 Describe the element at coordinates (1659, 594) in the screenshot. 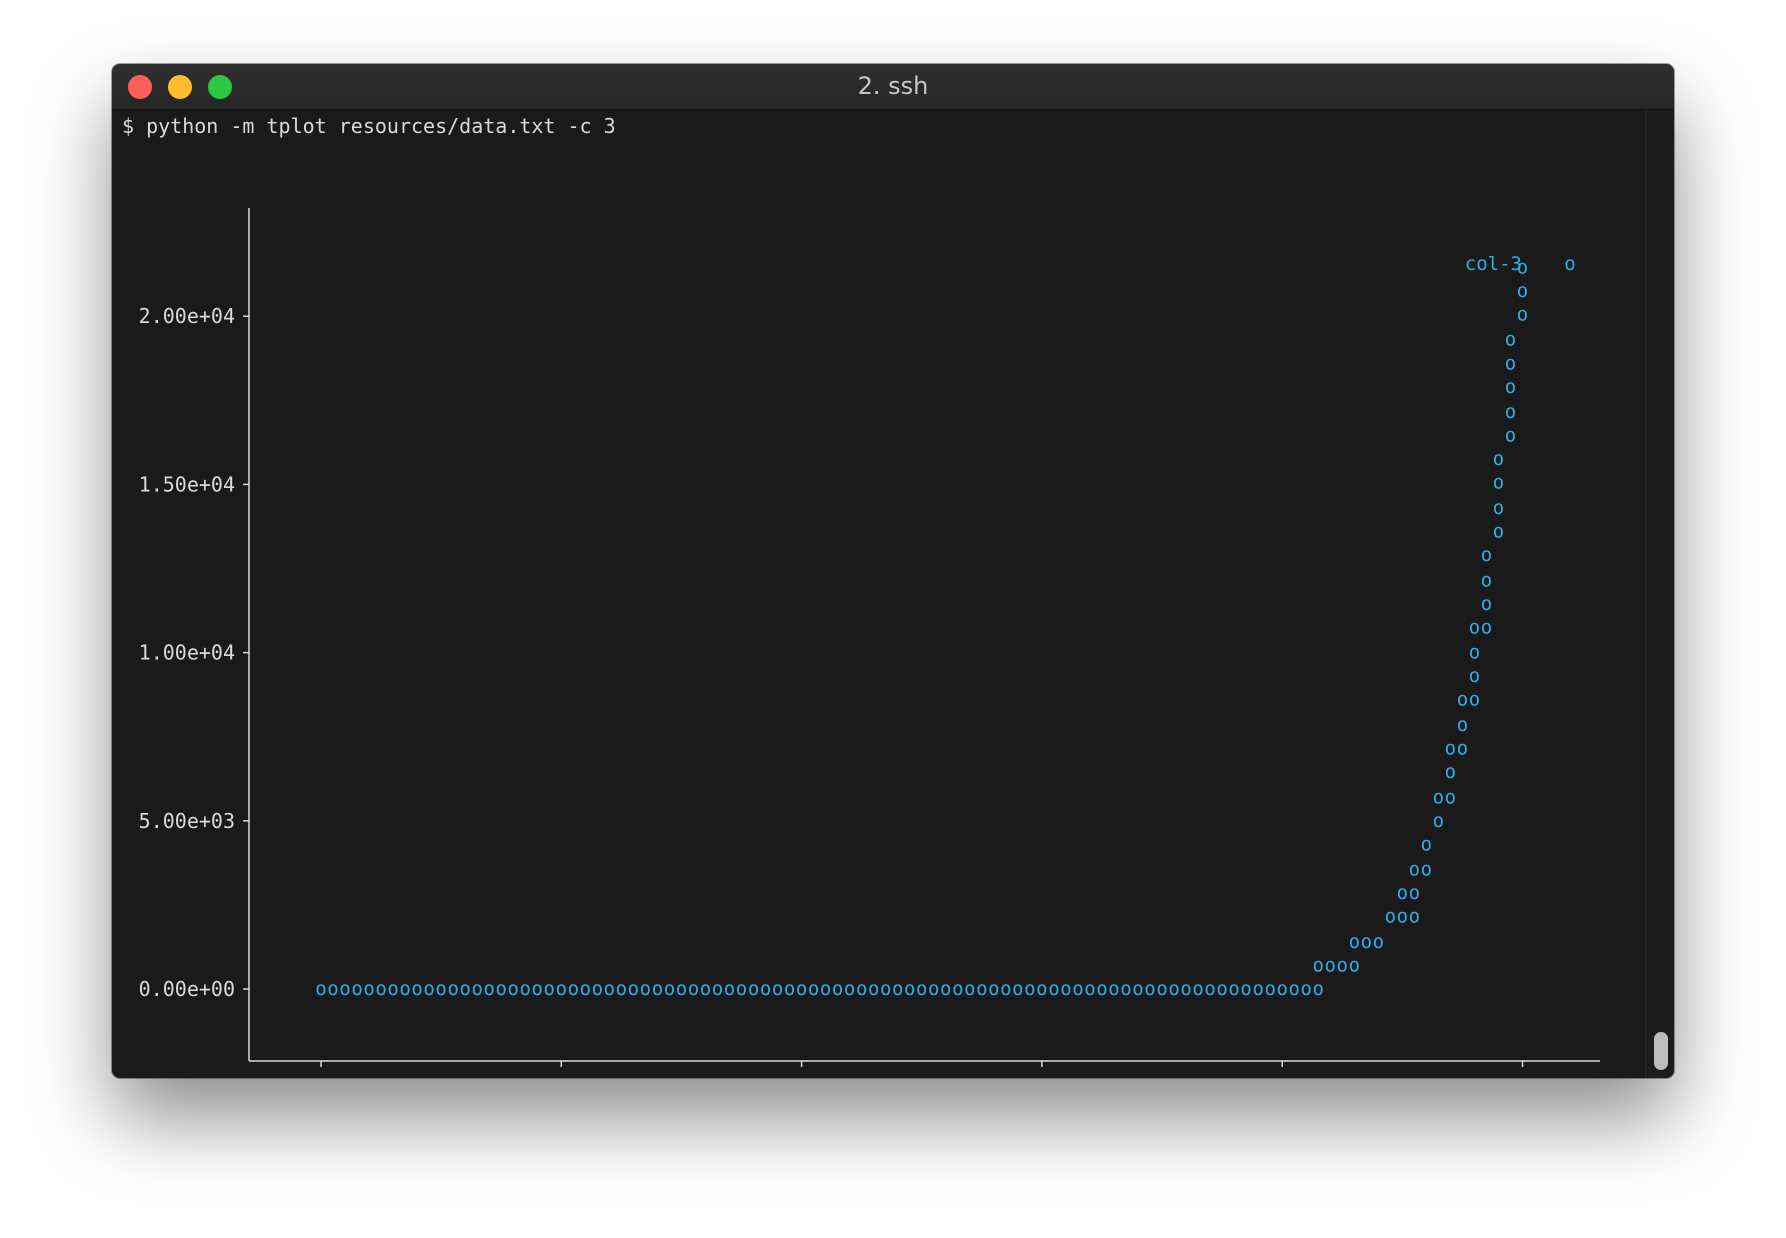

I see `scrollbar-track` at that location.